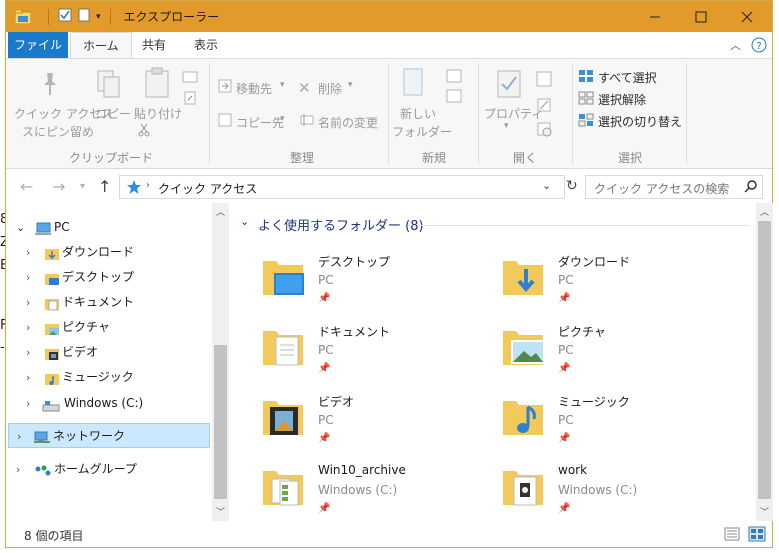 This screenshot has height=553, width=779. Describe the element at coordinates (627, 77) in the screenshot. I see `select-all-button: すべて選択` at that location.